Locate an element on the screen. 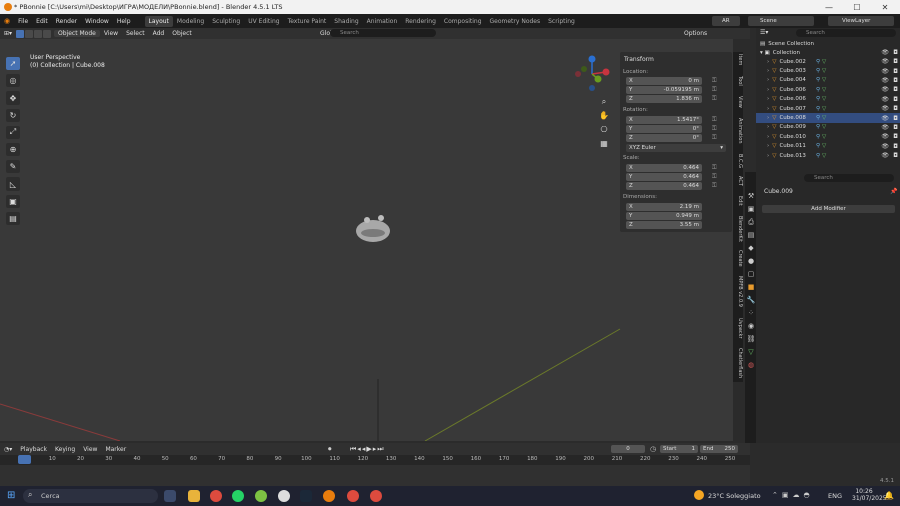 This screenshot has width=900, height=506. scale-z-field: Z 0.464 is located at coordinates (664, 186).